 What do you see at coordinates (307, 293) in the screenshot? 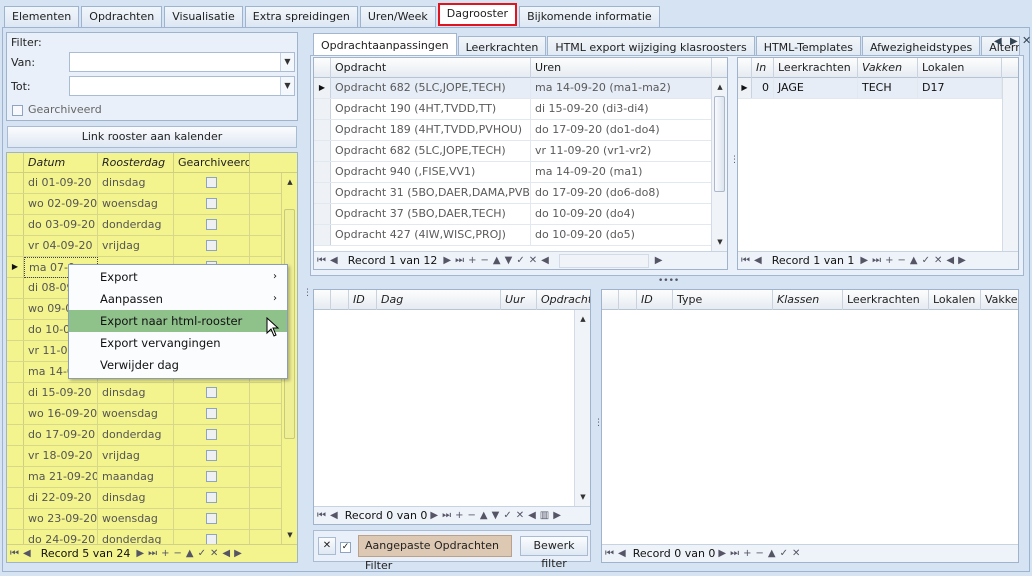
I see `splitter-handle: ⋮` at bounding box center [307, 293].